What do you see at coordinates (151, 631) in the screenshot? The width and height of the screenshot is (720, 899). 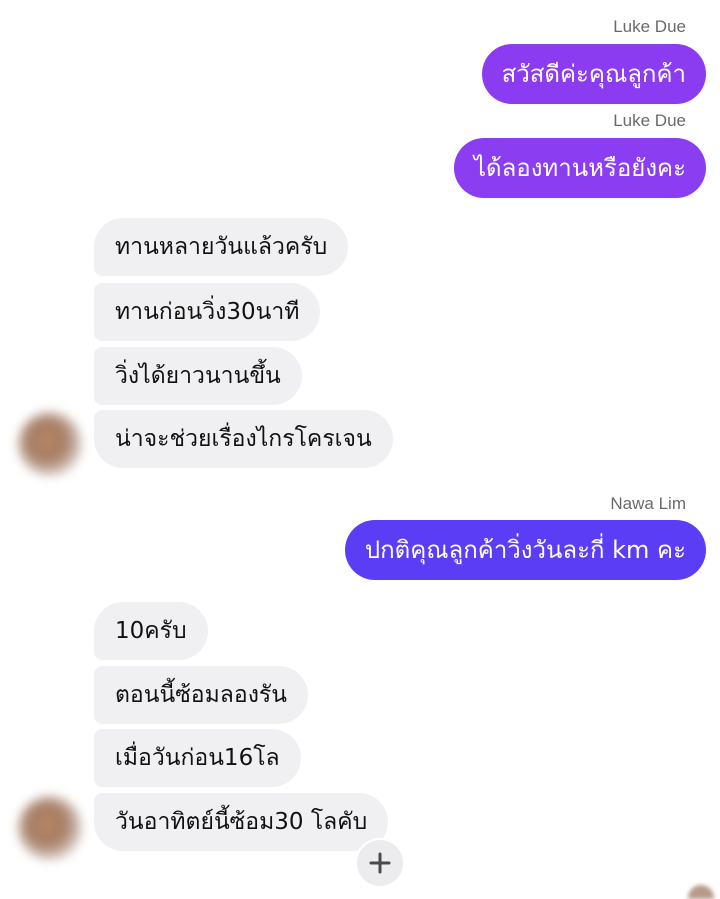 I see `incoming-message: 10ครับ` at bounding box center [151, 631].